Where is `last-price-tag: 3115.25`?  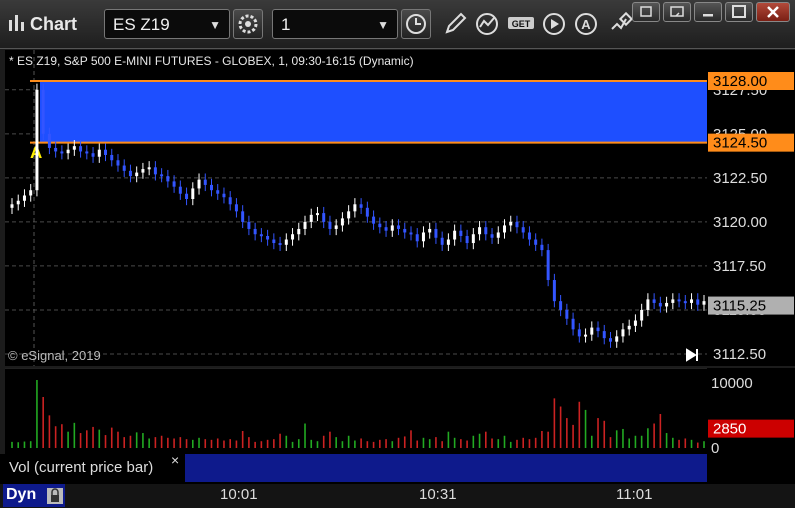 last-price-tag: 3115.25 is located at coordinates (739, 306).